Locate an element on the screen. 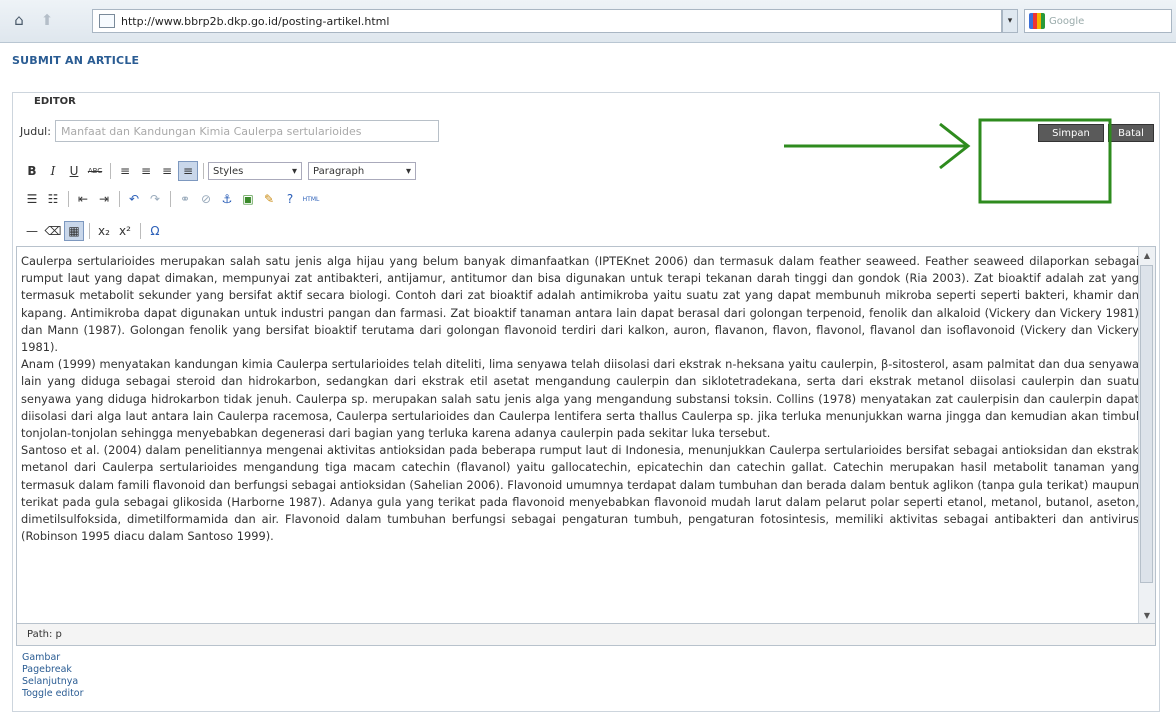 Image resolution: width=1176 pixels, height=712 pixels. link-icon: ⚭ is located at coordinates (185, 199).